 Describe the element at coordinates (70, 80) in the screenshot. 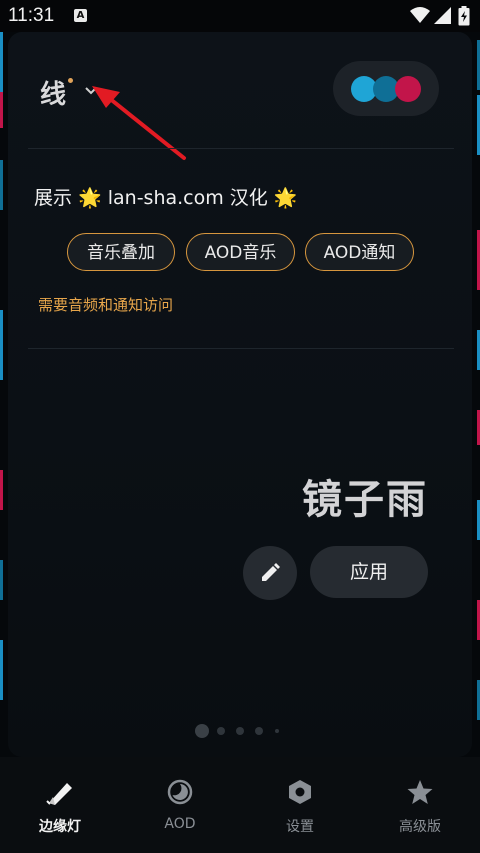

I see `indicator-dot` at that location.